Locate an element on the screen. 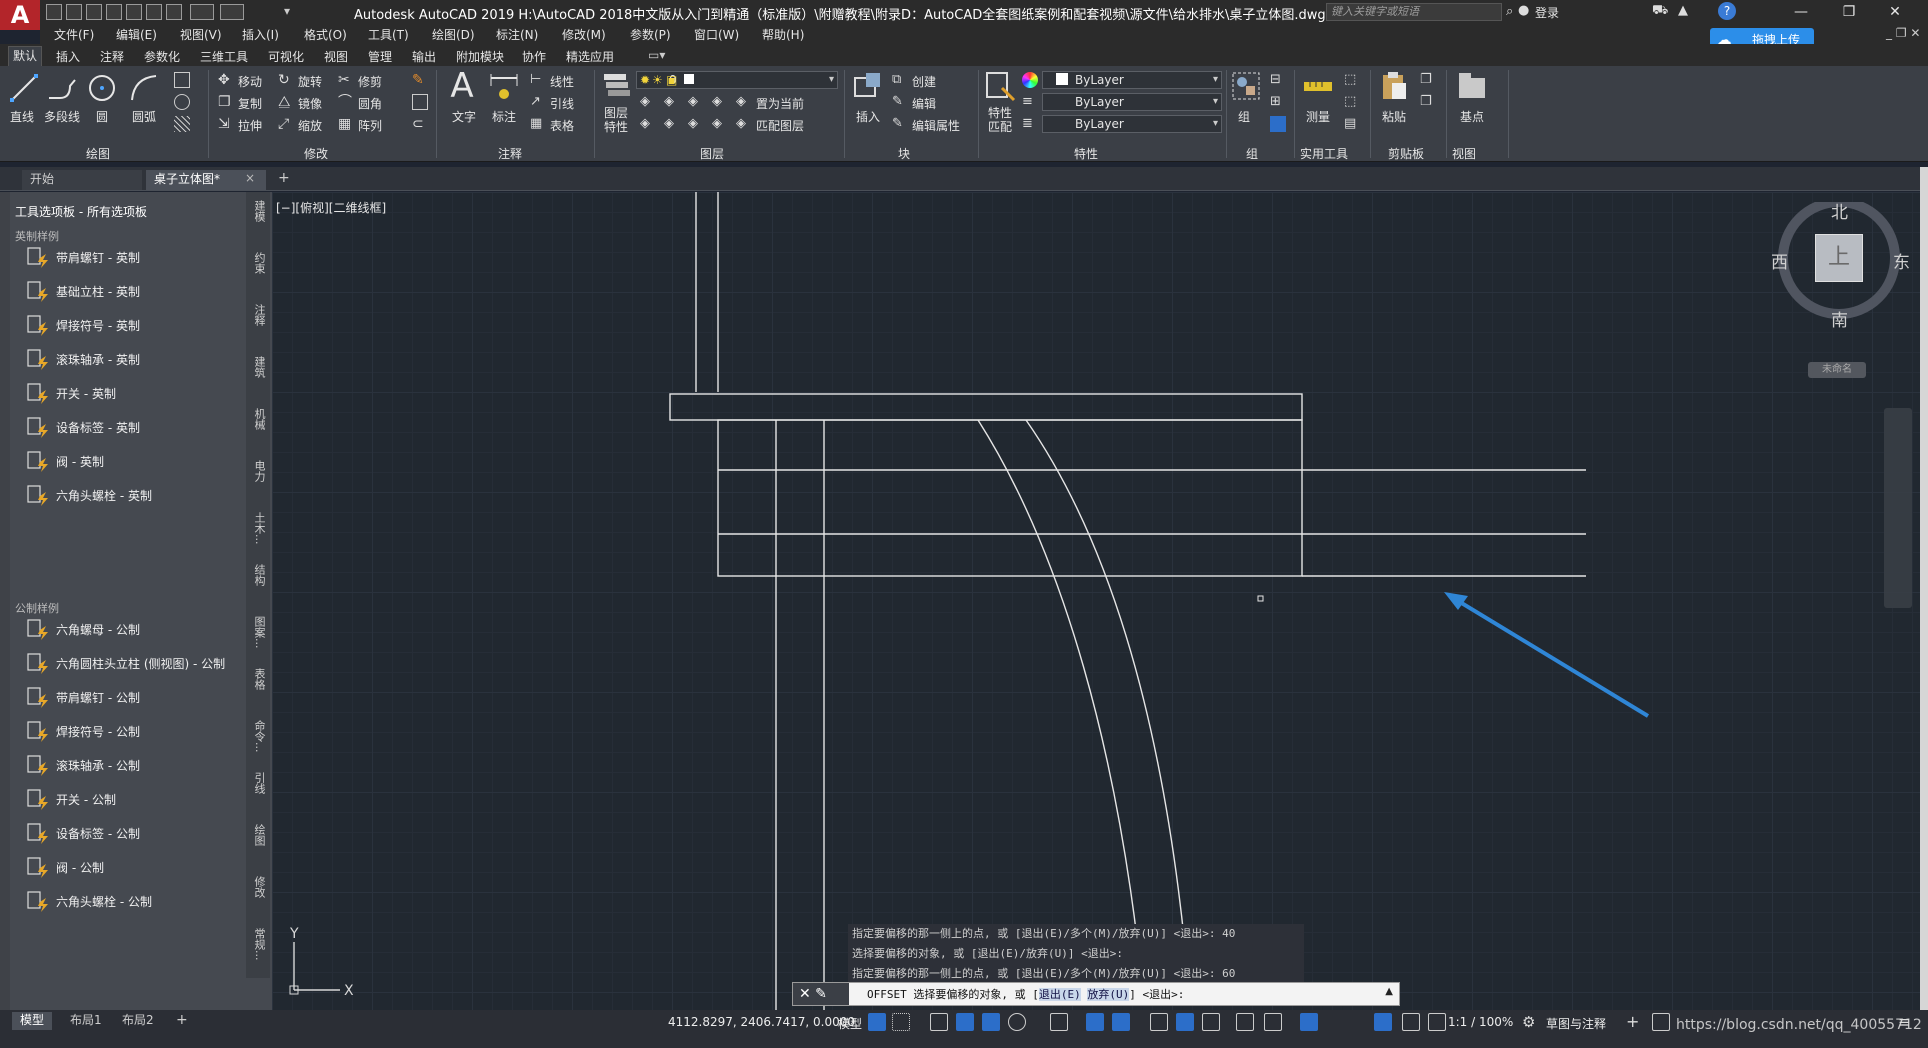 This screenshot has width=1928, height=1048. copy-clip-icon: ❐ is located at coordinates (1428, 80).